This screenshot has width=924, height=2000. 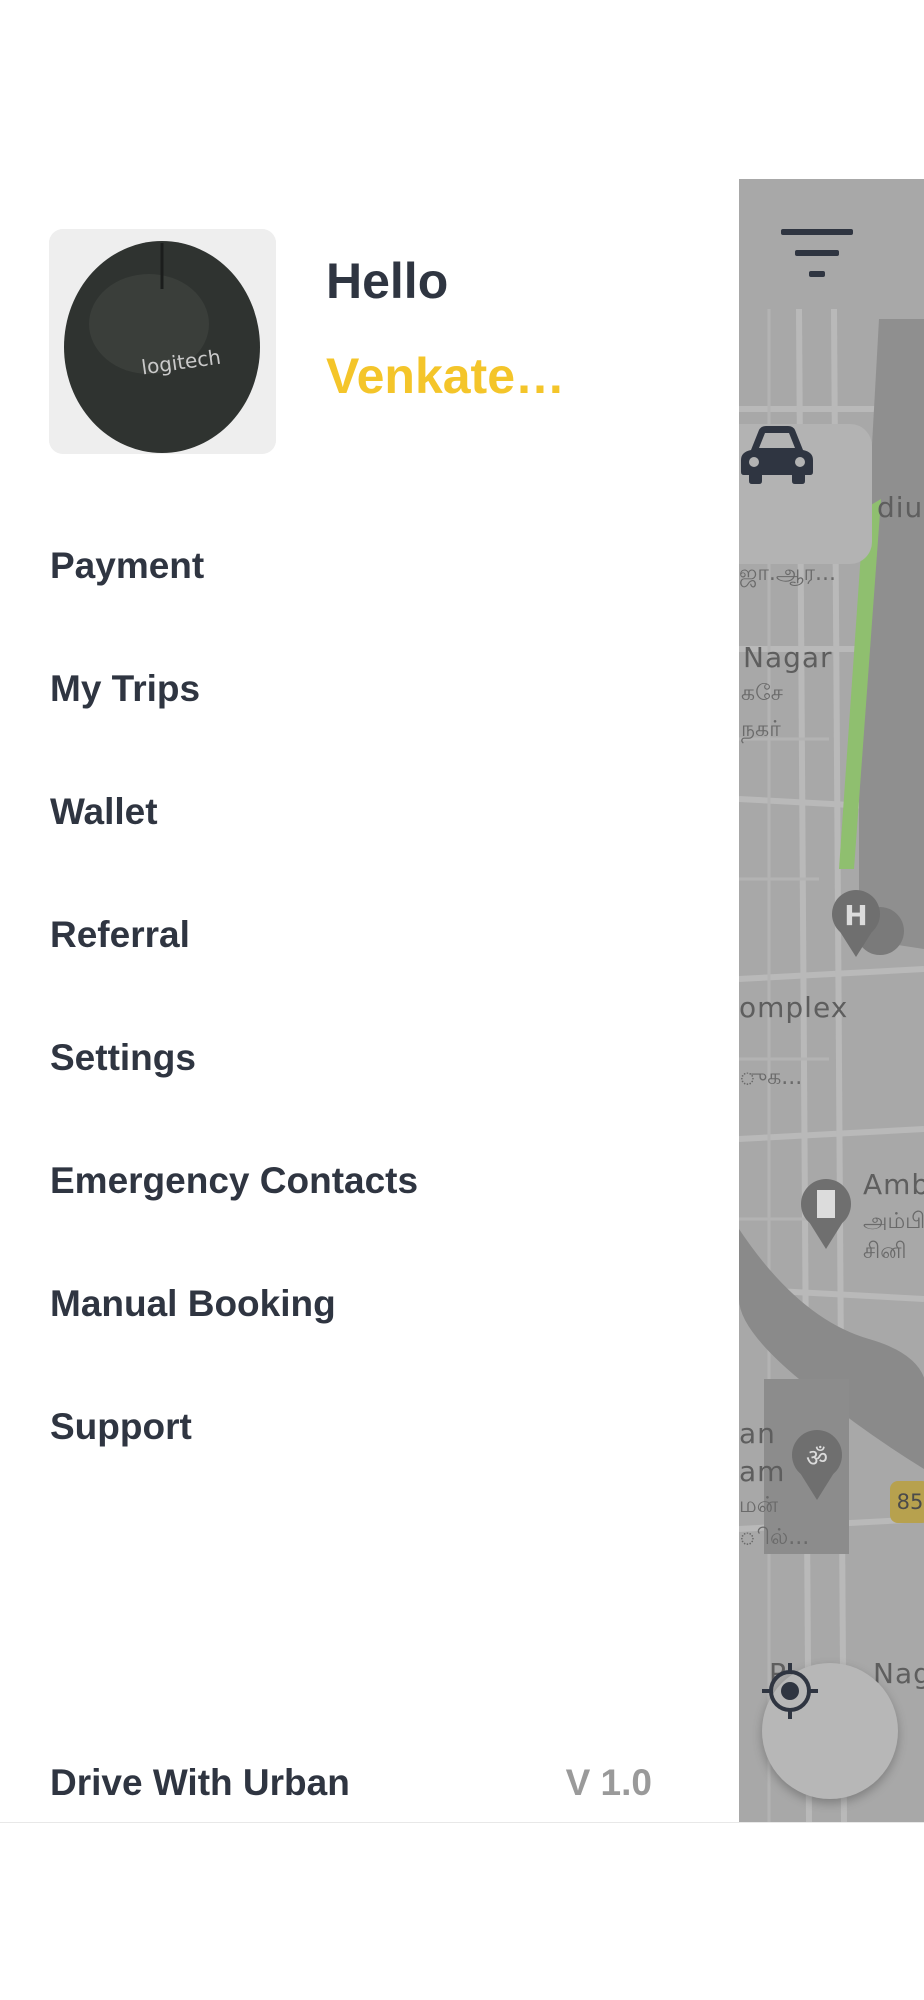 I want to click on map-label-amb: Amb, so click(x=893, y=1184).